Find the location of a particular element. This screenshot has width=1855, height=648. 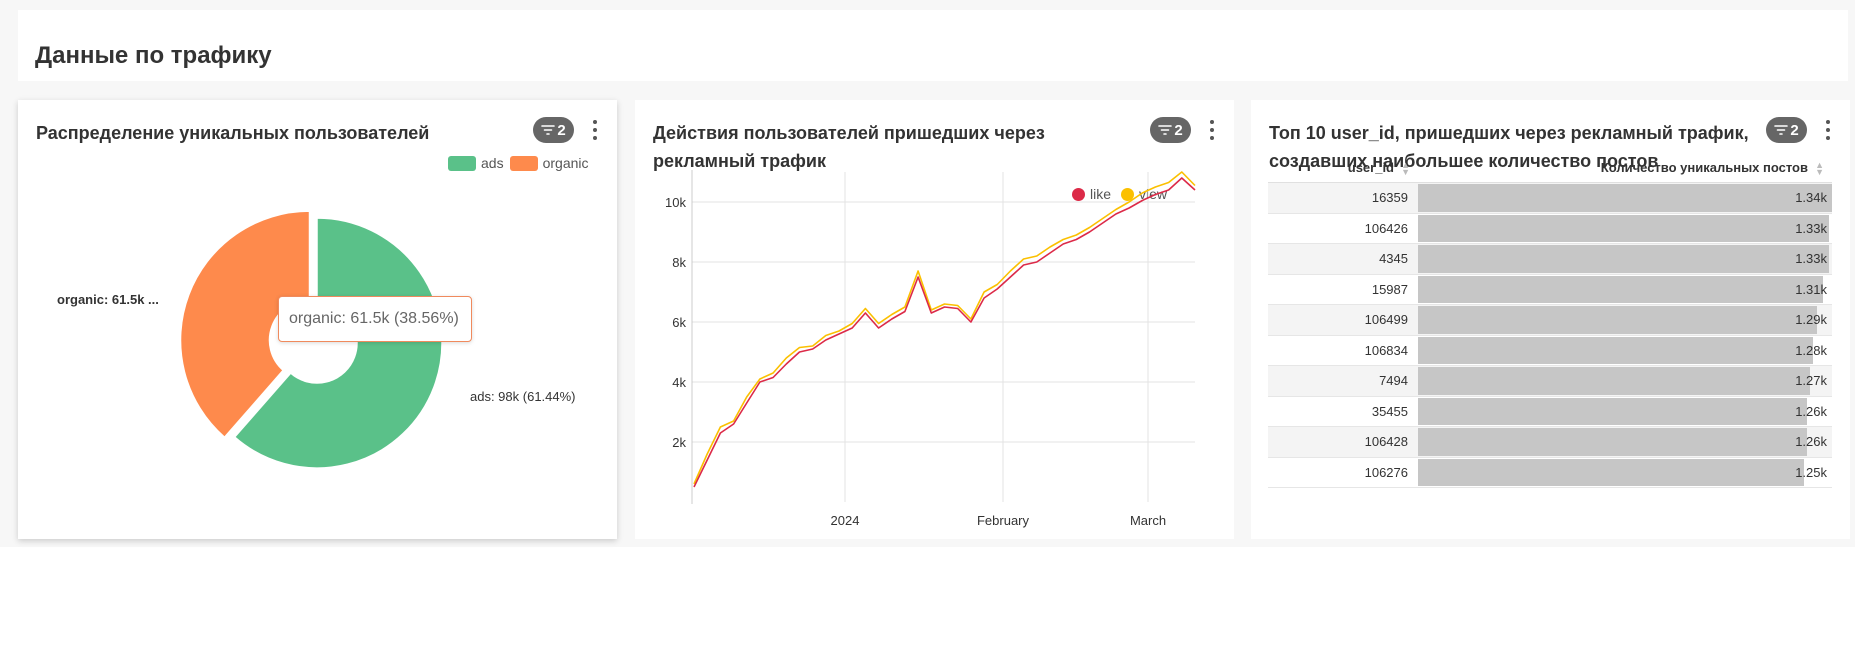

table-row: 106426 1.33k is located at coordinates (1550, 229).